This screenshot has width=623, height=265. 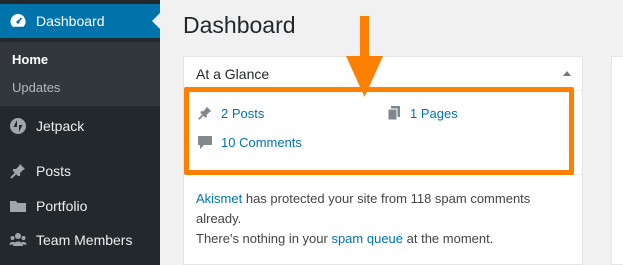 I want to click on sidebar-item-label: Portfolio, so click(x=62, y=206).